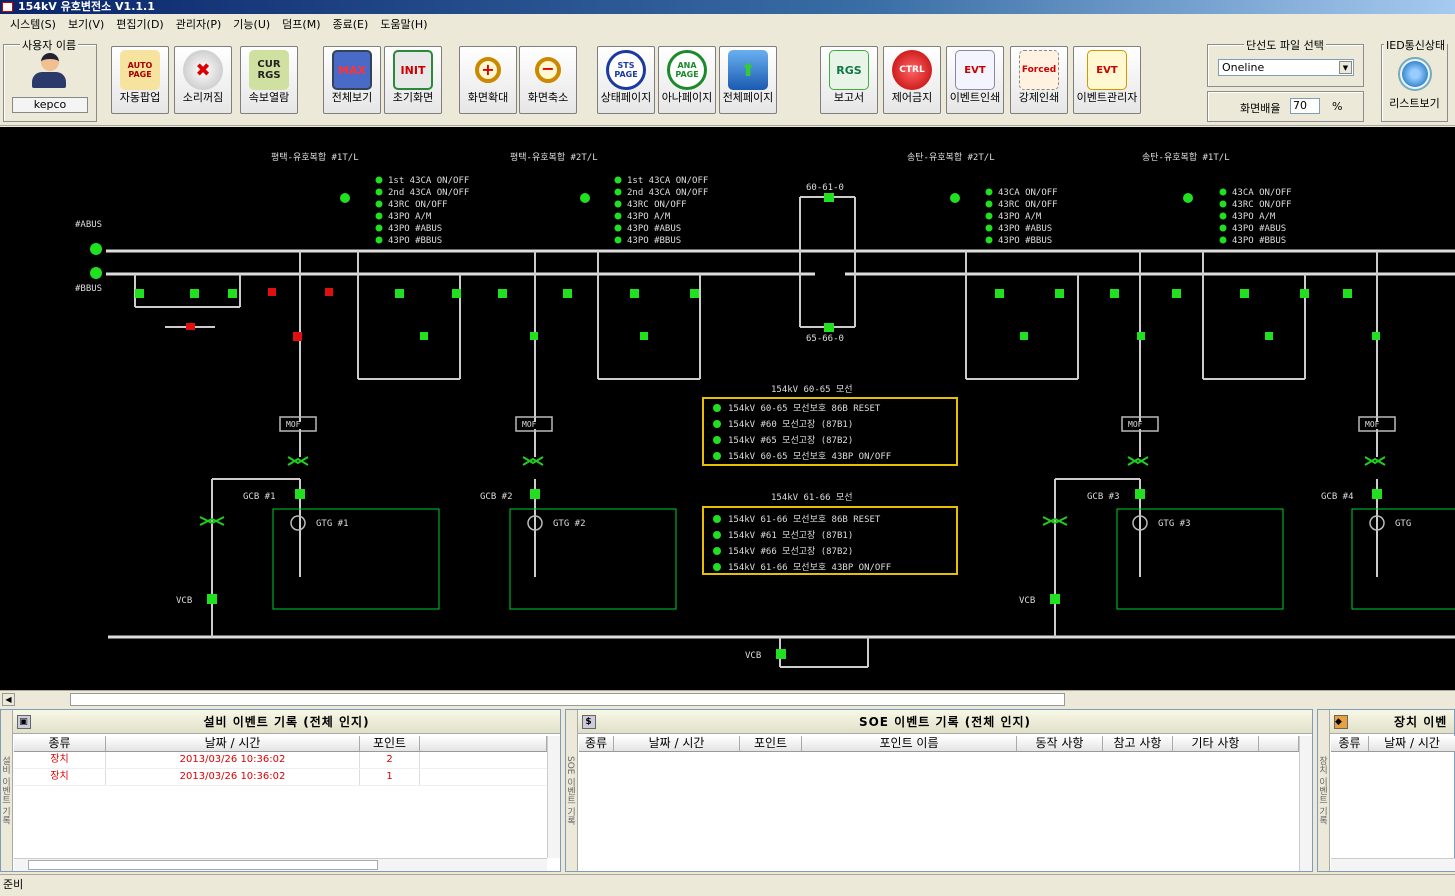 The height and width of the screenshot is (896, 1455). Describe the element at coordinates (13, 884) in the screenshot. I see `status-text: 준비` at that location.